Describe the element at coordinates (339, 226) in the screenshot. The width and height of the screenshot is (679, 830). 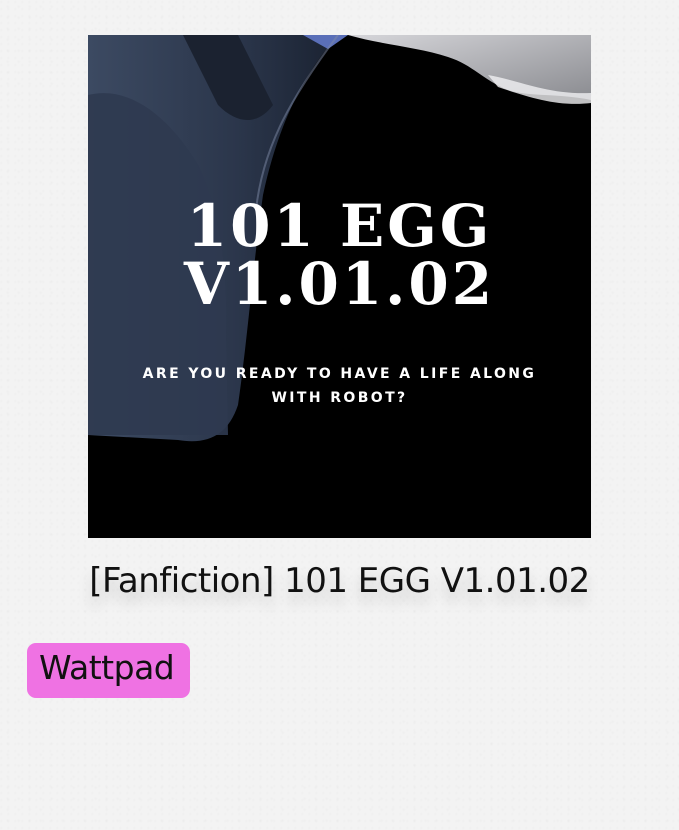
I see `cover-title-line-1: 101 EGG` at that location.